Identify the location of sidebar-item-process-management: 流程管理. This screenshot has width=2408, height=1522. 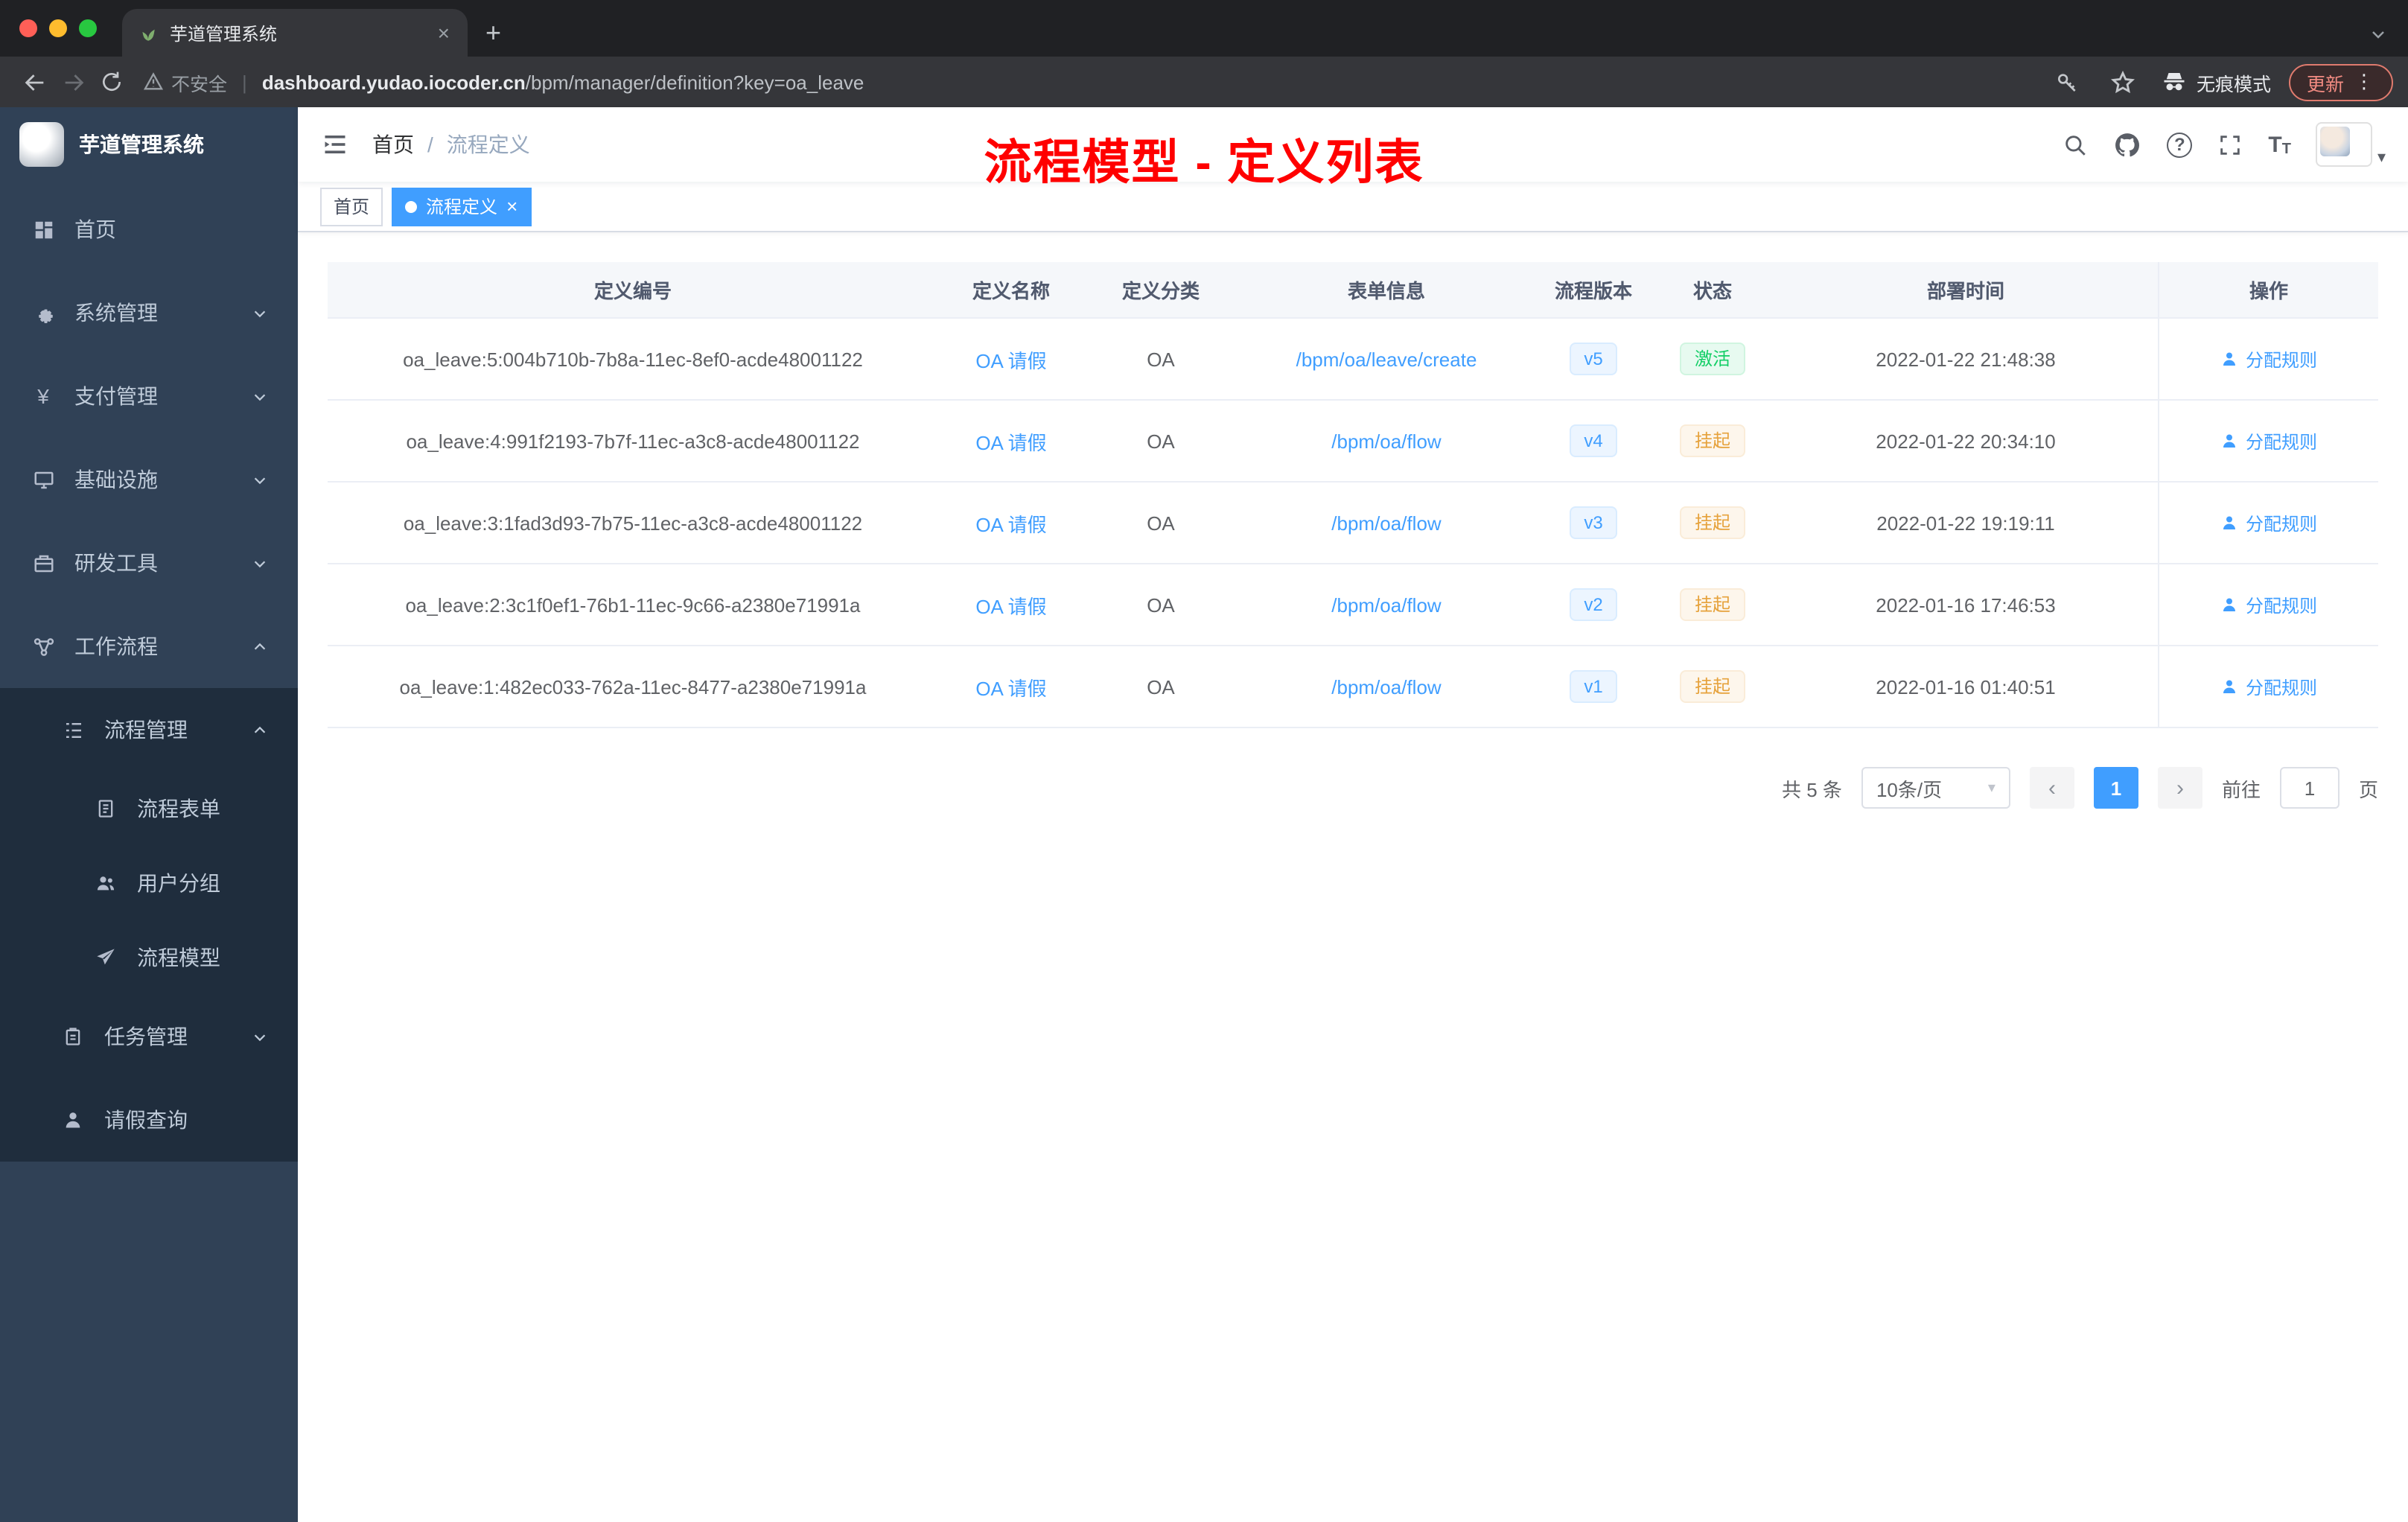
(149, 729).